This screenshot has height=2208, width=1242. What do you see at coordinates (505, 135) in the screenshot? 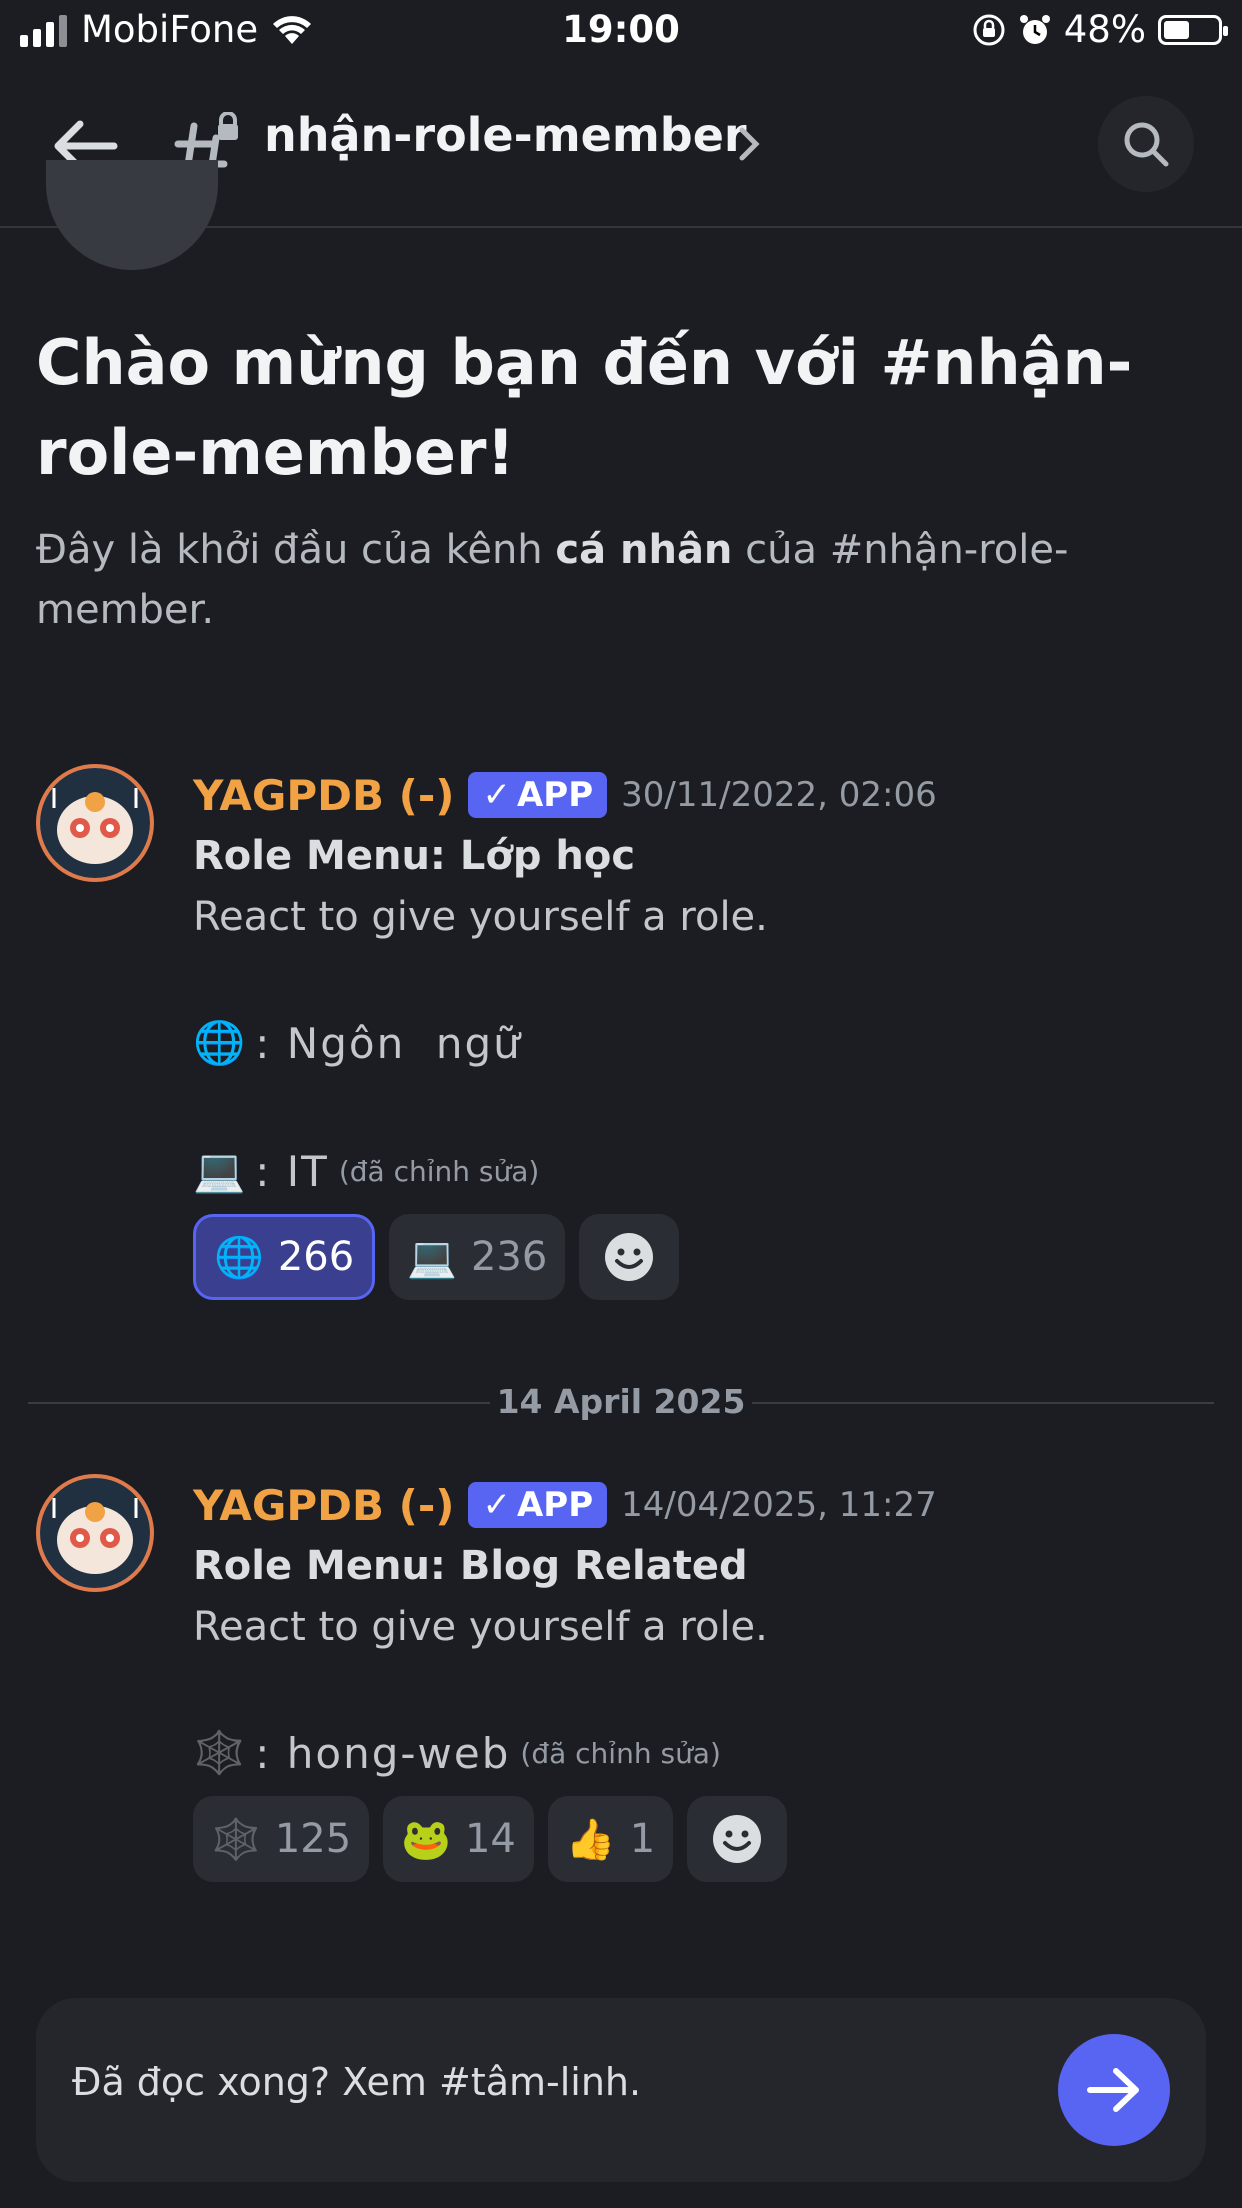
I see `channel-title: nhận-role-member` at bounding box center [505, 135].